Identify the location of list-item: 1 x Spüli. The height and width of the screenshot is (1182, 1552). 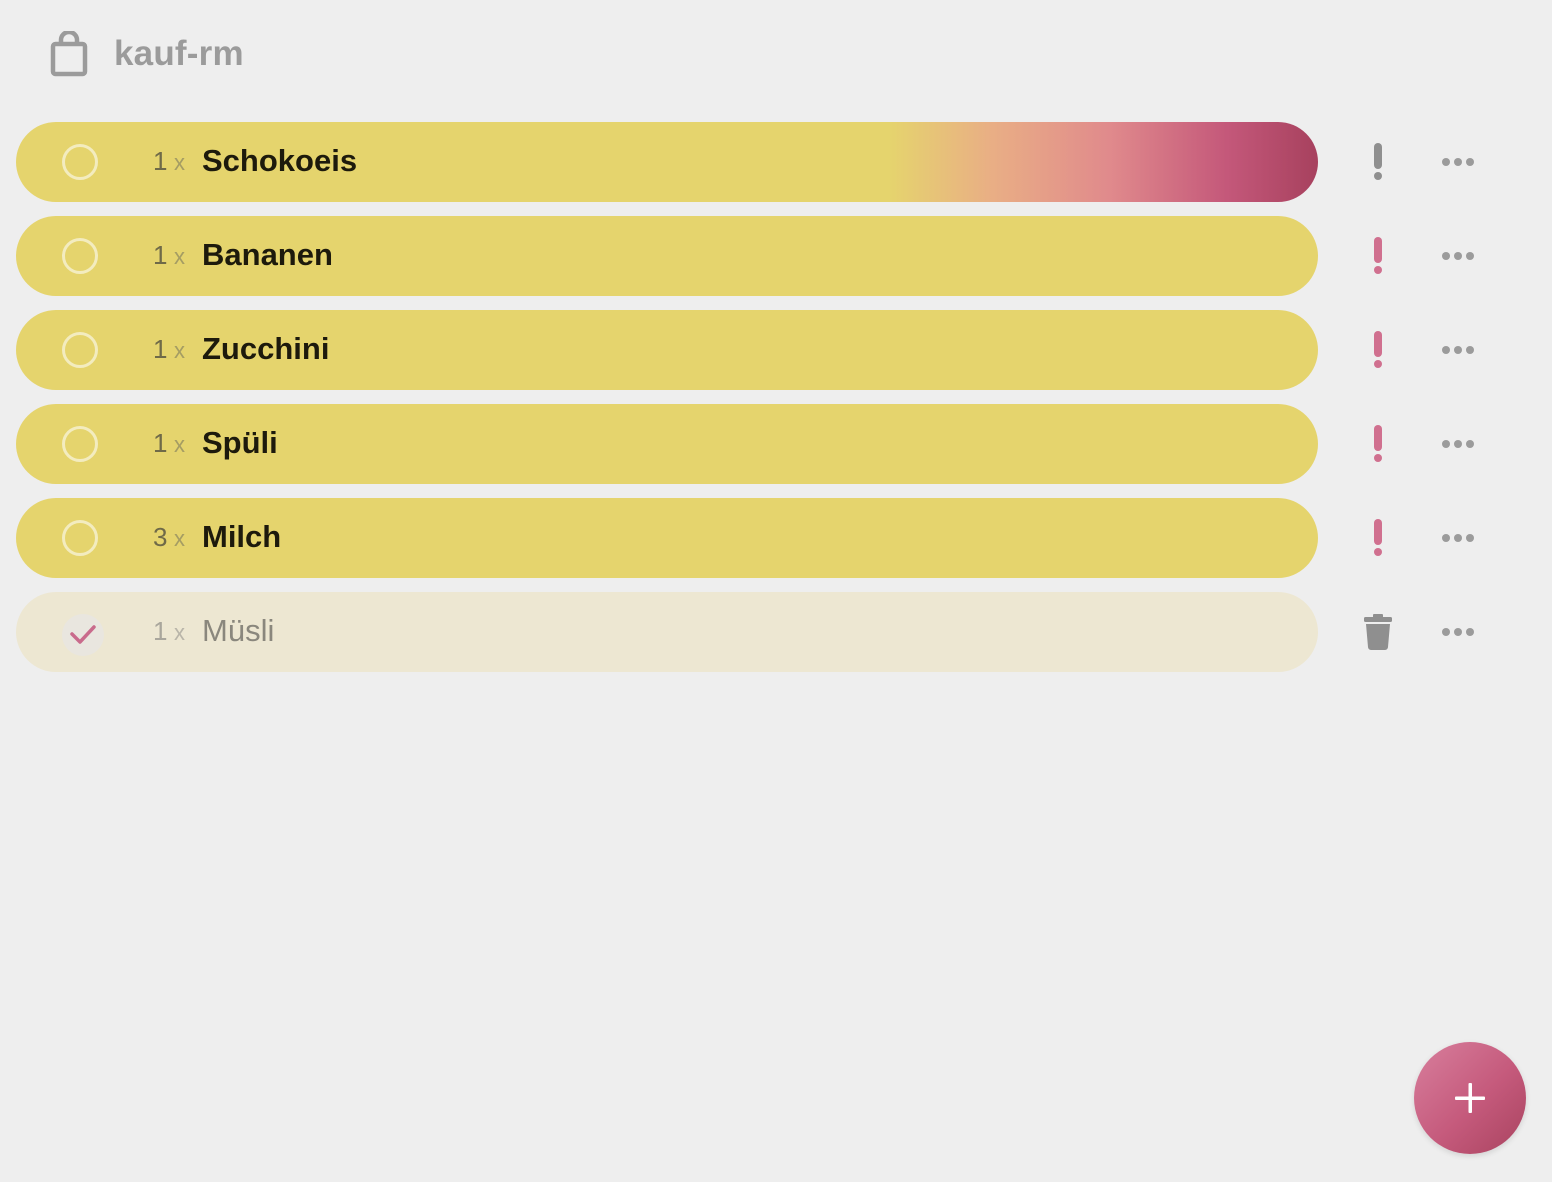
(756, 444).